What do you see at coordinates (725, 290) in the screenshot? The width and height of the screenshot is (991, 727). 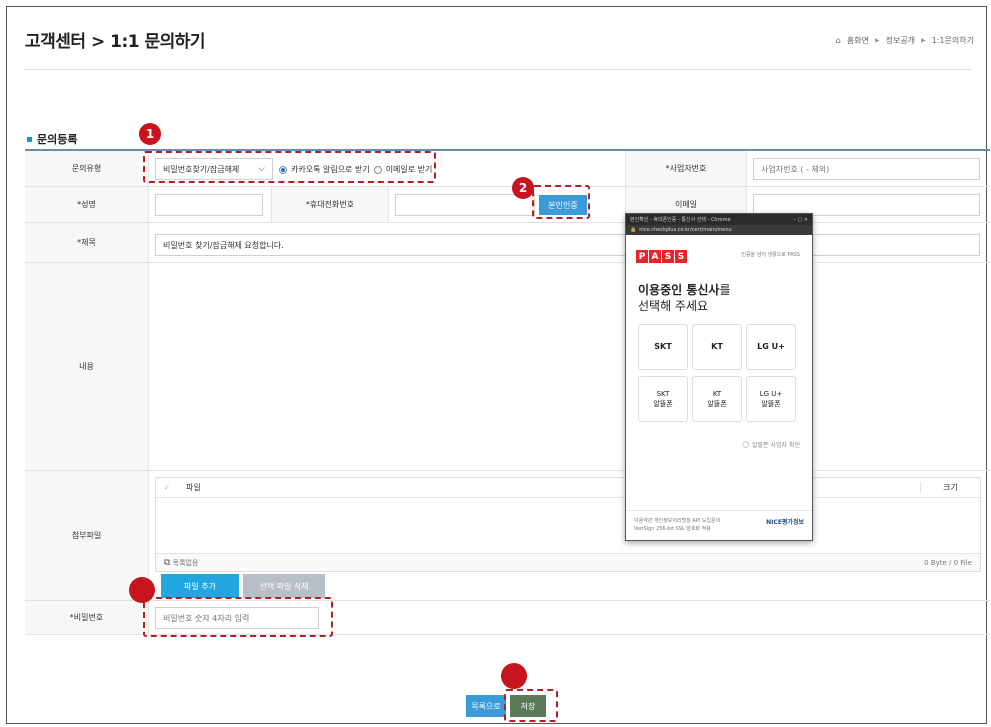 I see `heading-rest: 를` at bounding box center [725, 290].